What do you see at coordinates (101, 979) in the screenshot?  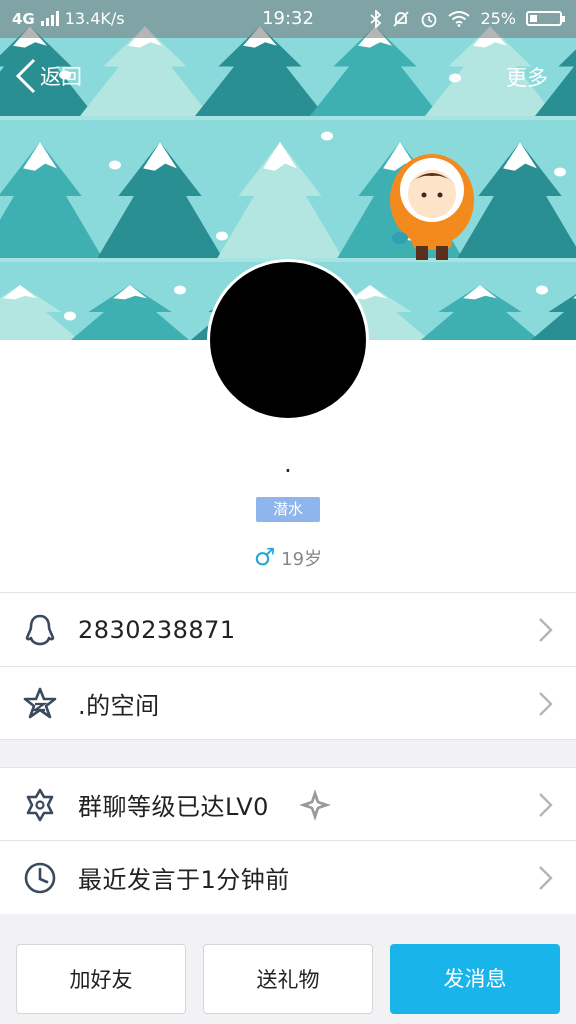 I see `add-friend-button: 加好友` at bounding box center [101, 979].